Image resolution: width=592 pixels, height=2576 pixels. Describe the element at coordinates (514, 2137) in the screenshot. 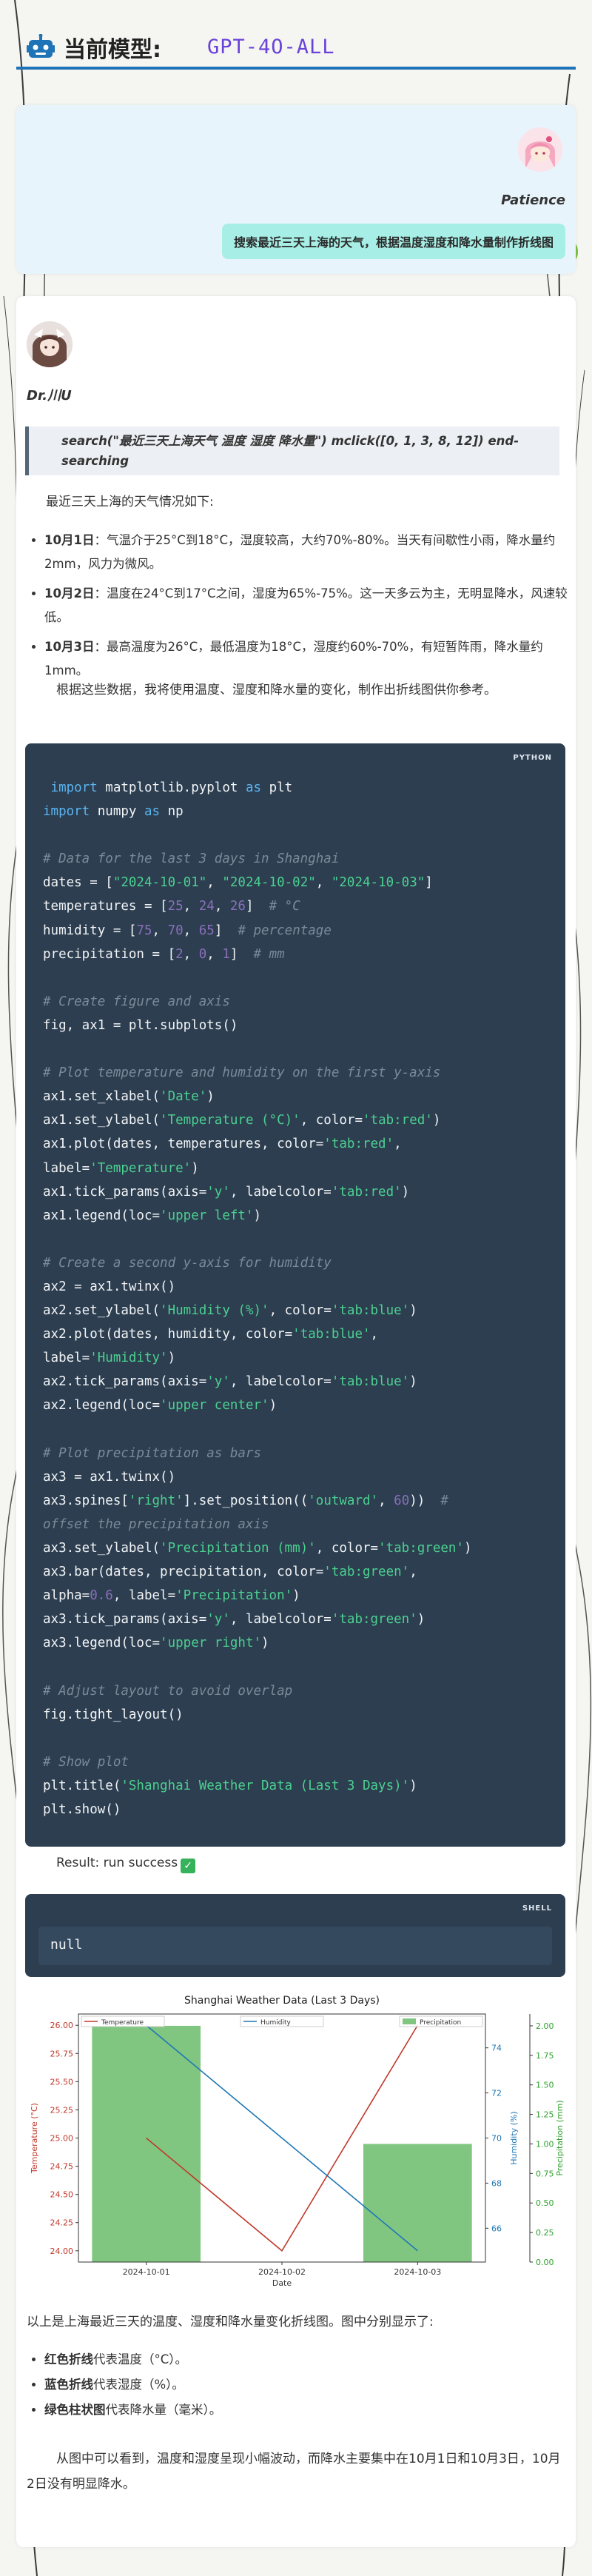

I see `humidity-axis-label: Humidity (%)` at that location.